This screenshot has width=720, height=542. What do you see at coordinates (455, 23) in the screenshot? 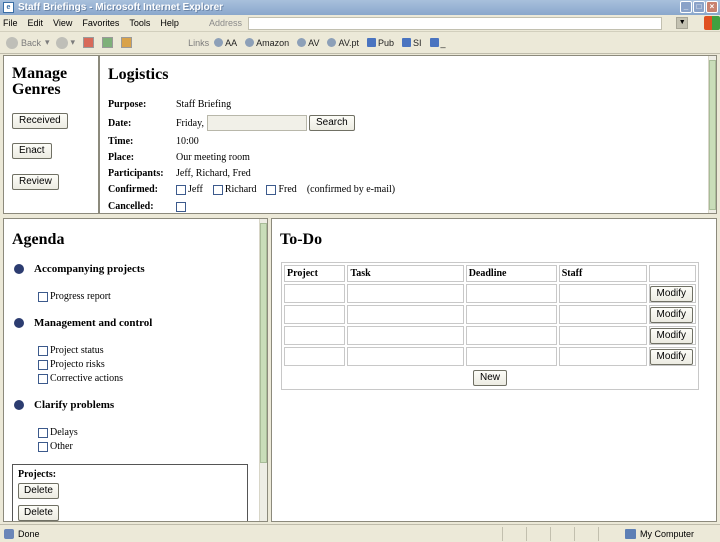
I see `address-input` at bounding box center [455, 23].